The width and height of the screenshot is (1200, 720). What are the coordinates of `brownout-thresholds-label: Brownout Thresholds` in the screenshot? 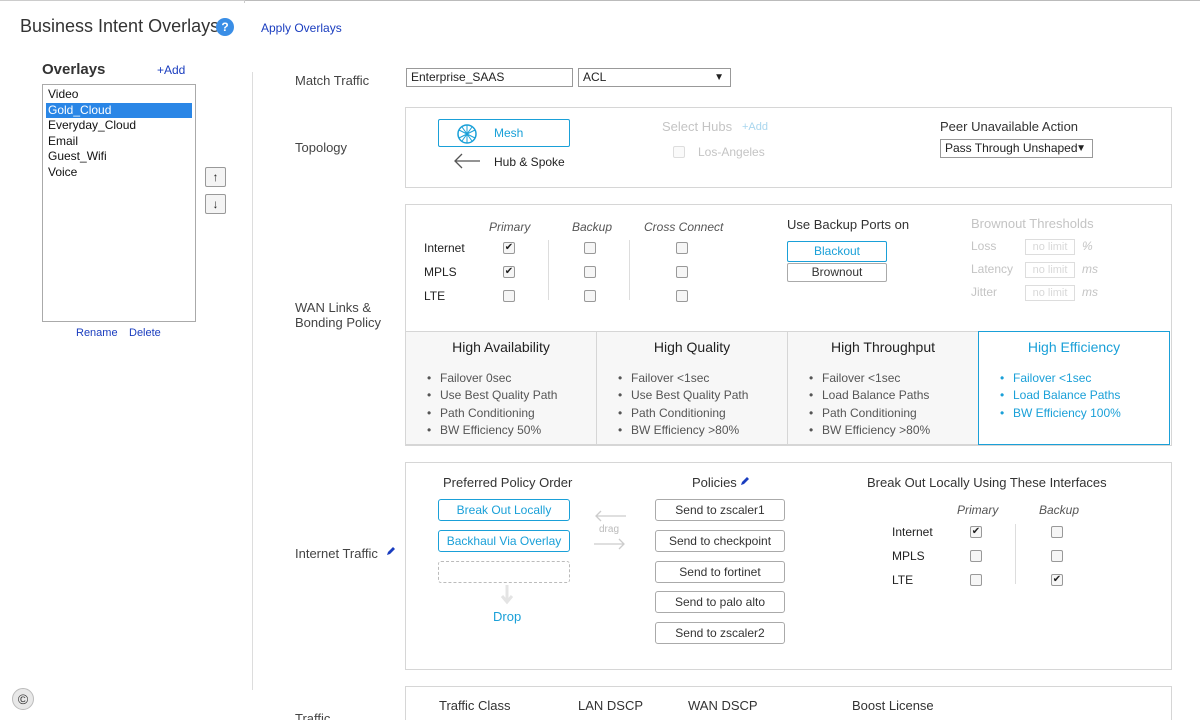 It's located at (1032, 223).